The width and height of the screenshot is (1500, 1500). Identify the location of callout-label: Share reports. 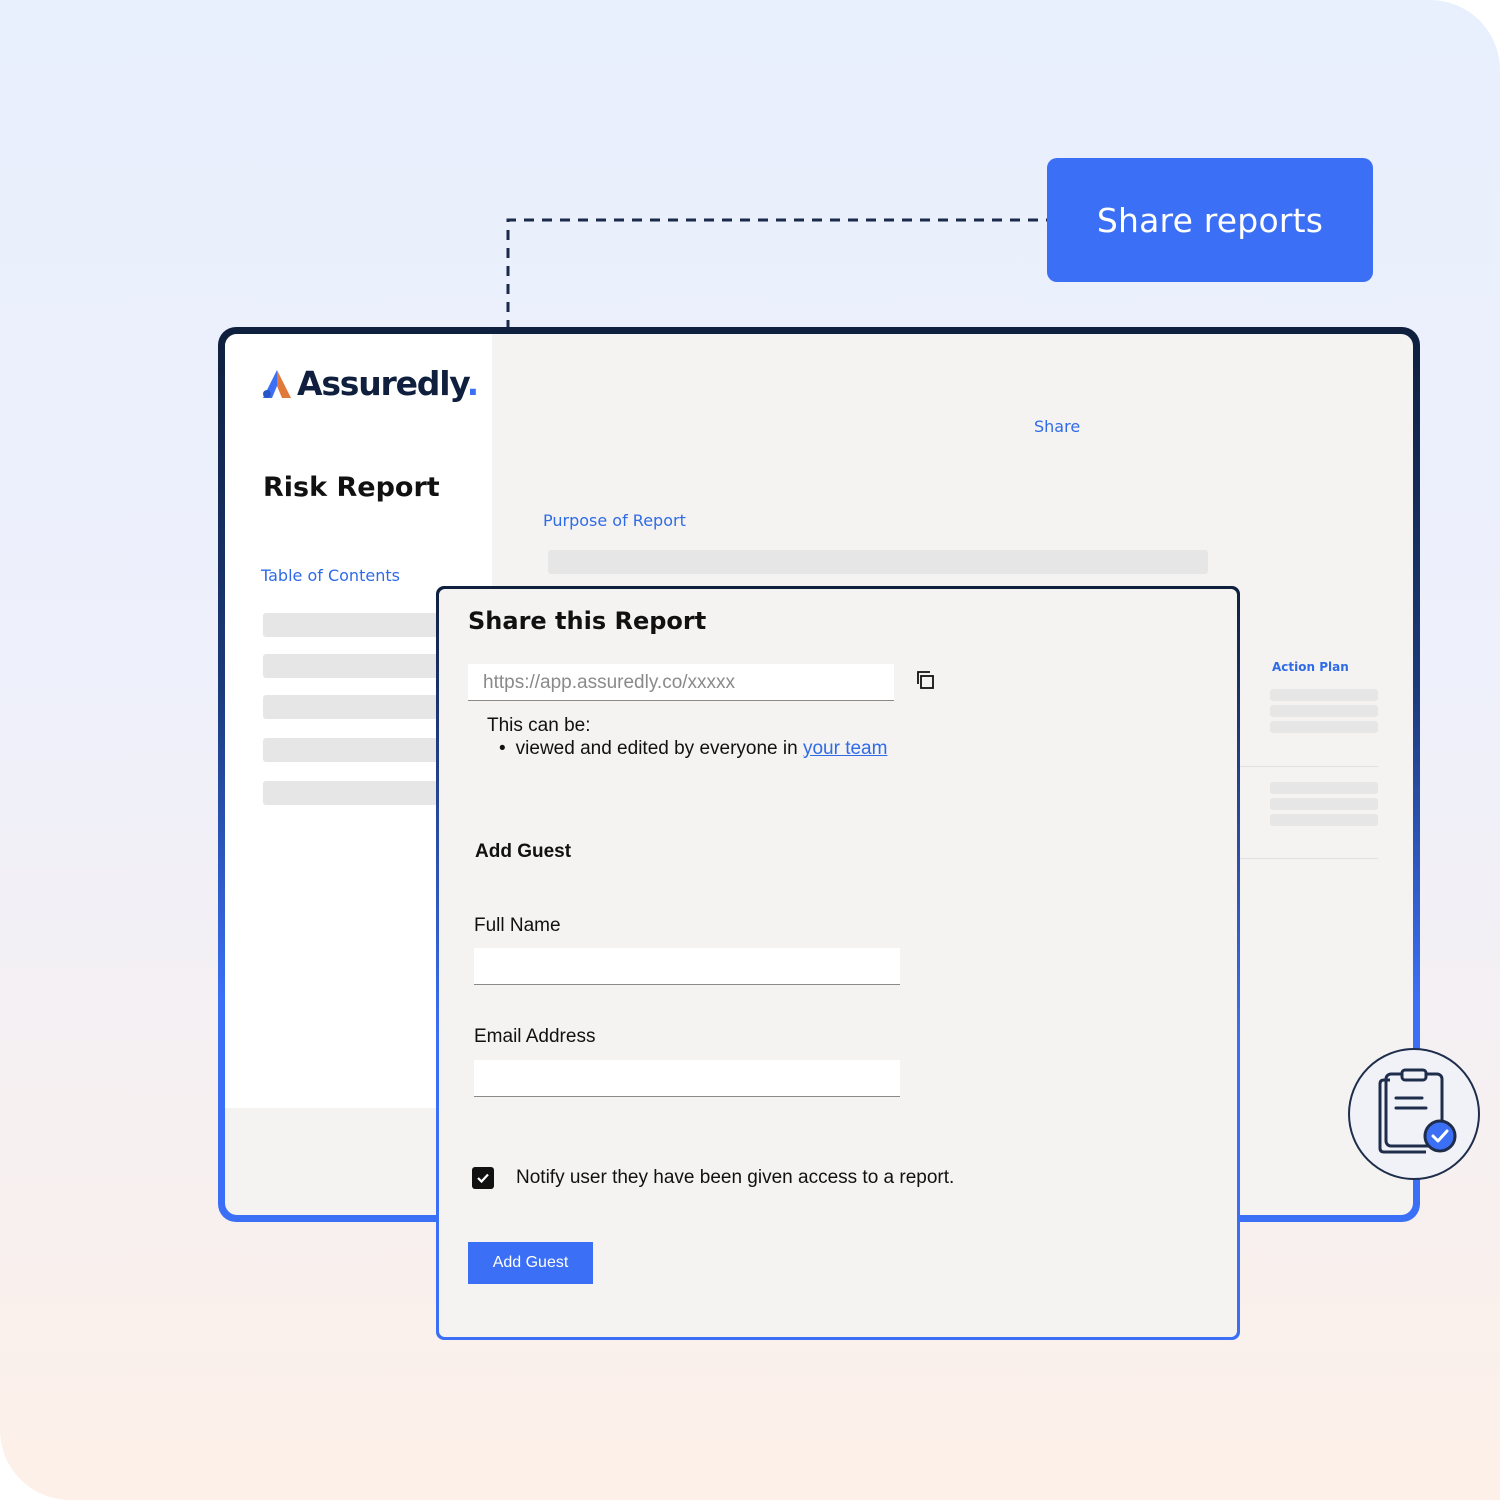
(1210, 220).